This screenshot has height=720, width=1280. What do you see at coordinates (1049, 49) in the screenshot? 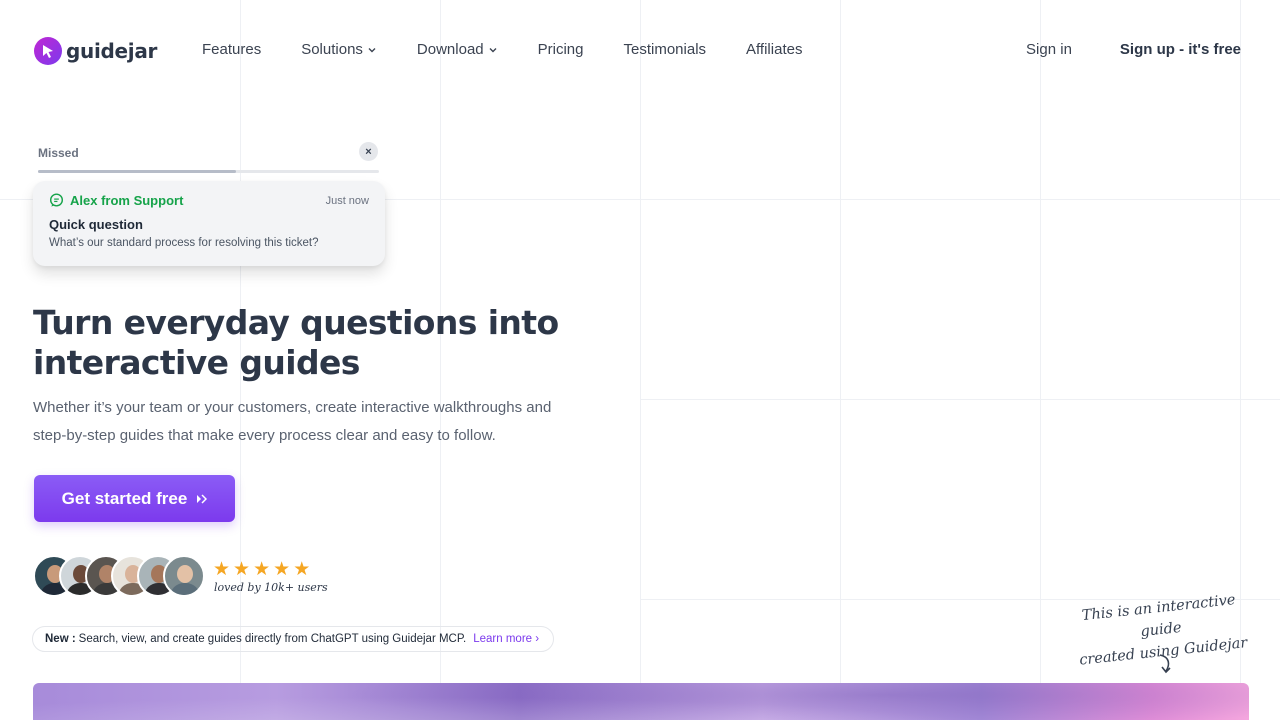
I see `sign-in-link: Sign in` at bounding box center [1049, 49].